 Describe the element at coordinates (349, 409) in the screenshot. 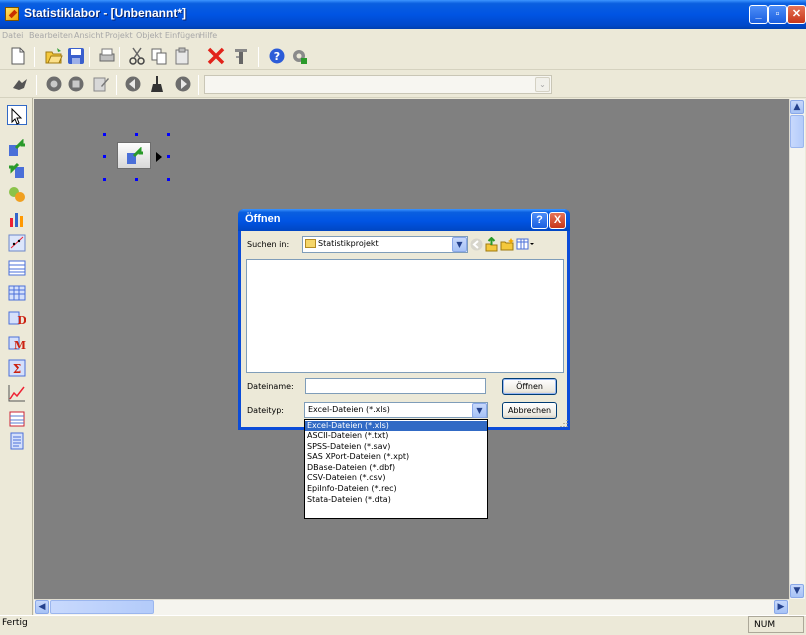

I see `filetype-value: Excel-Dateien (*.xls)` at that location.